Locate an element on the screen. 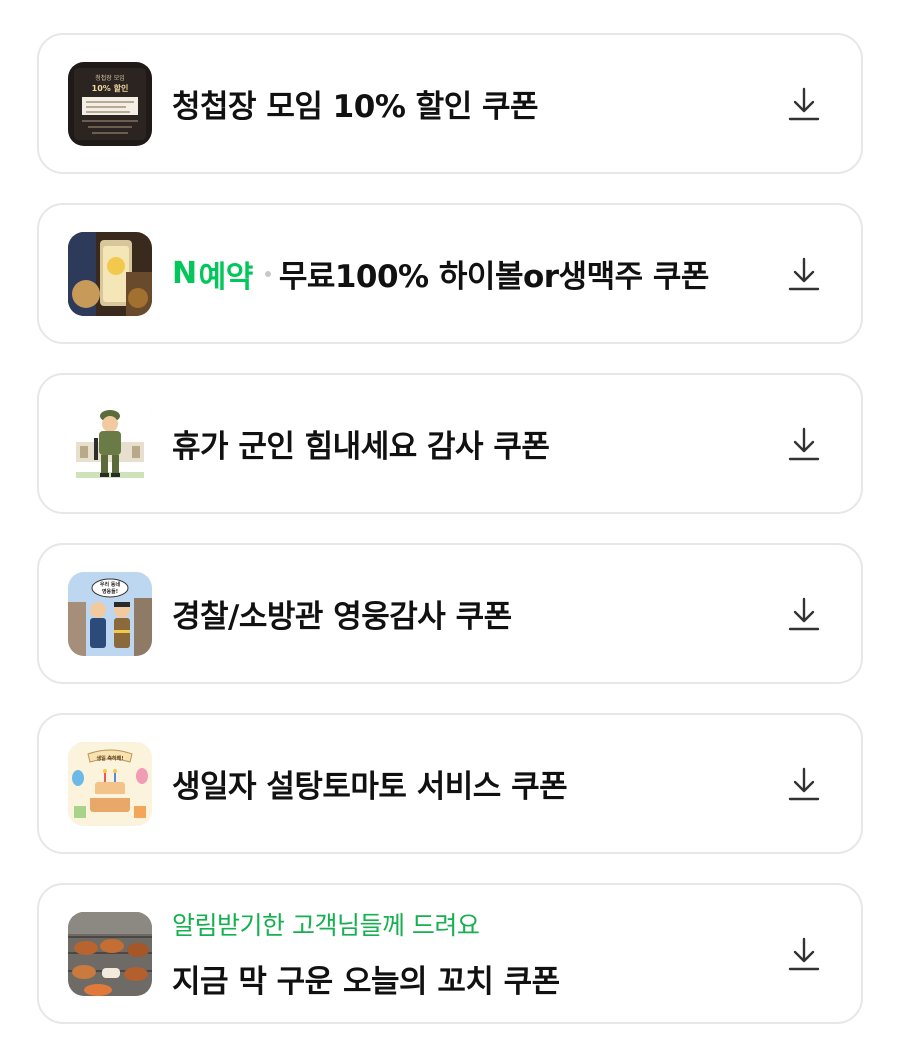 The width and height of the screenshot is (900, 1063). coupon-card-highball: N 예약 무료100% 하이볼or생맥주 쿠폰 is located at coordinates (450, 273).